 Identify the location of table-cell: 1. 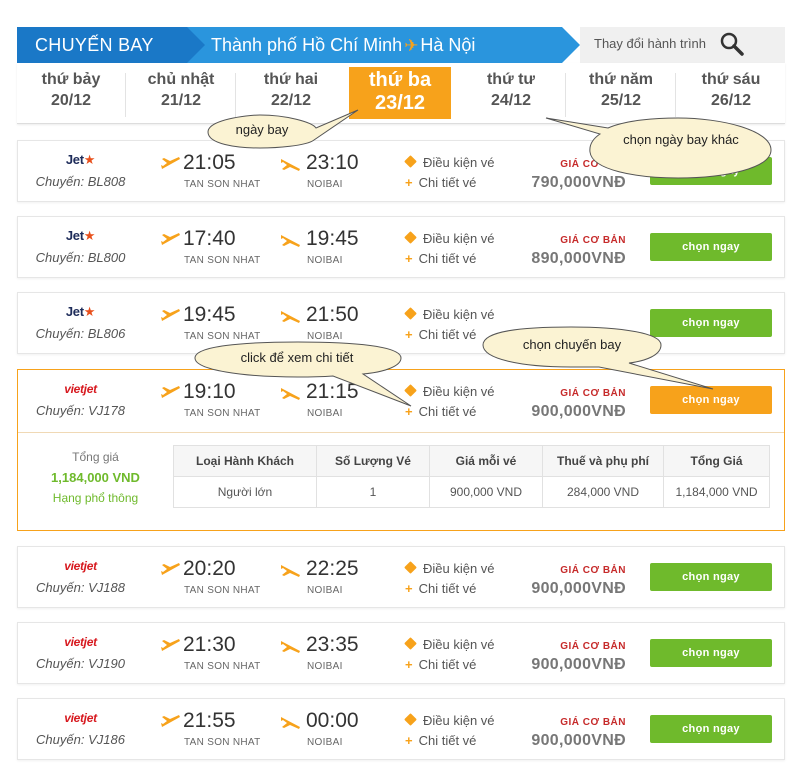
(373, 492).